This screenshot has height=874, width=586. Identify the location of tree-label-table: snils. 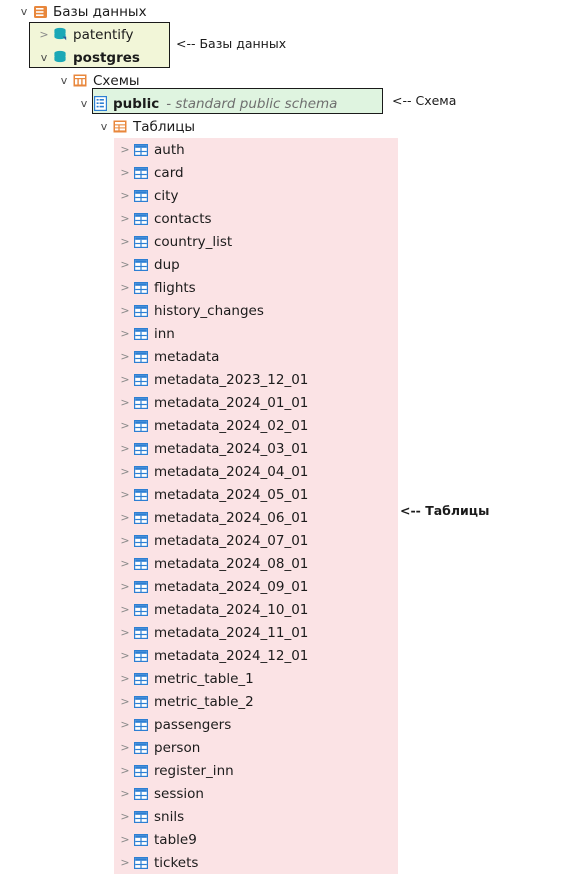
(169, 816).